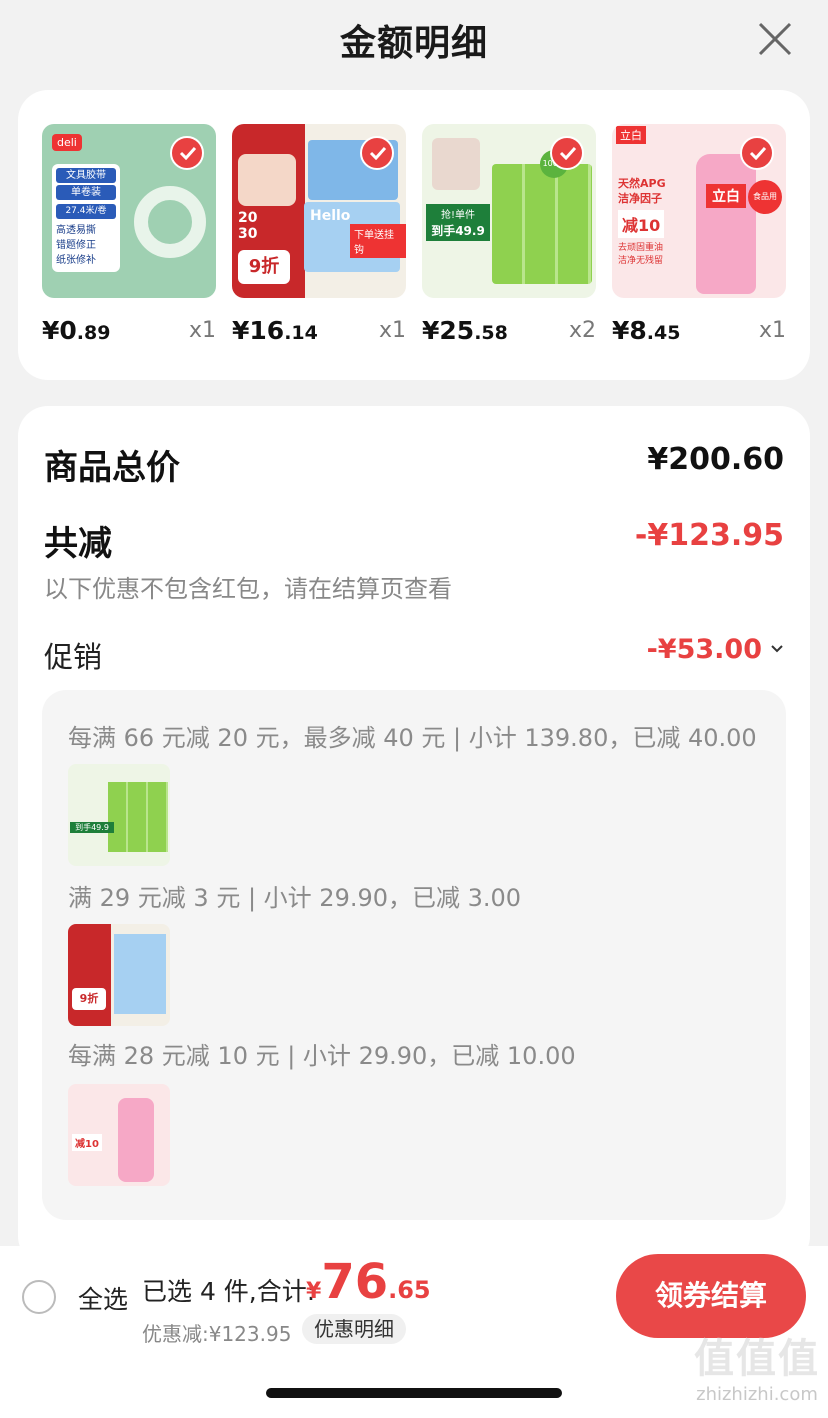 The height and width of the screenshot is (1418, 828). I want to click on chevron-down-icon, so click(777, 649).